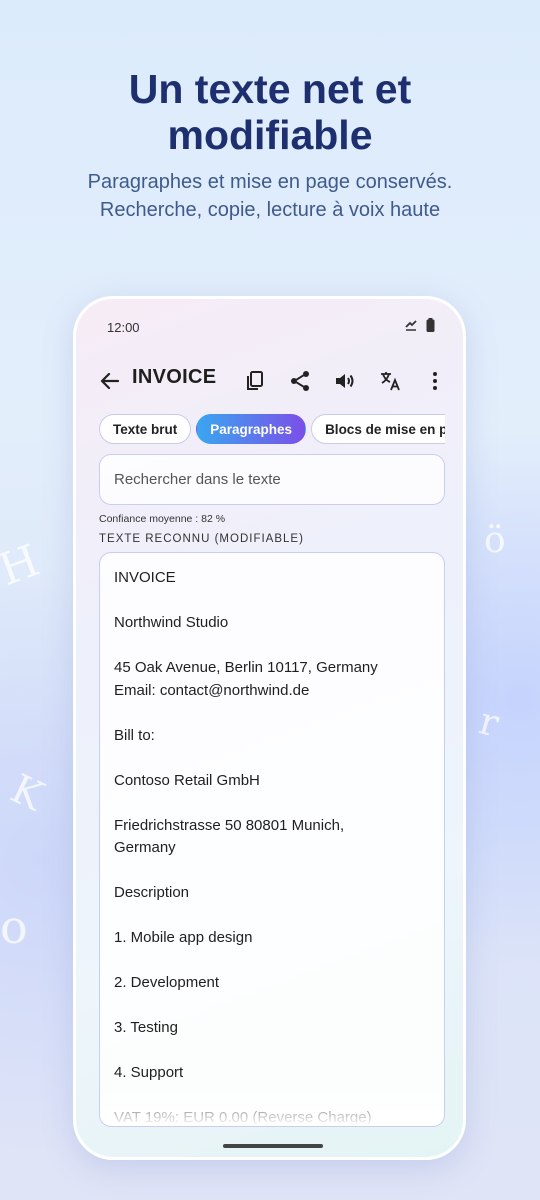 The image size is (540, 1200). I want to click on text-line: Contoso Retail GmbH, so click(187, 780).